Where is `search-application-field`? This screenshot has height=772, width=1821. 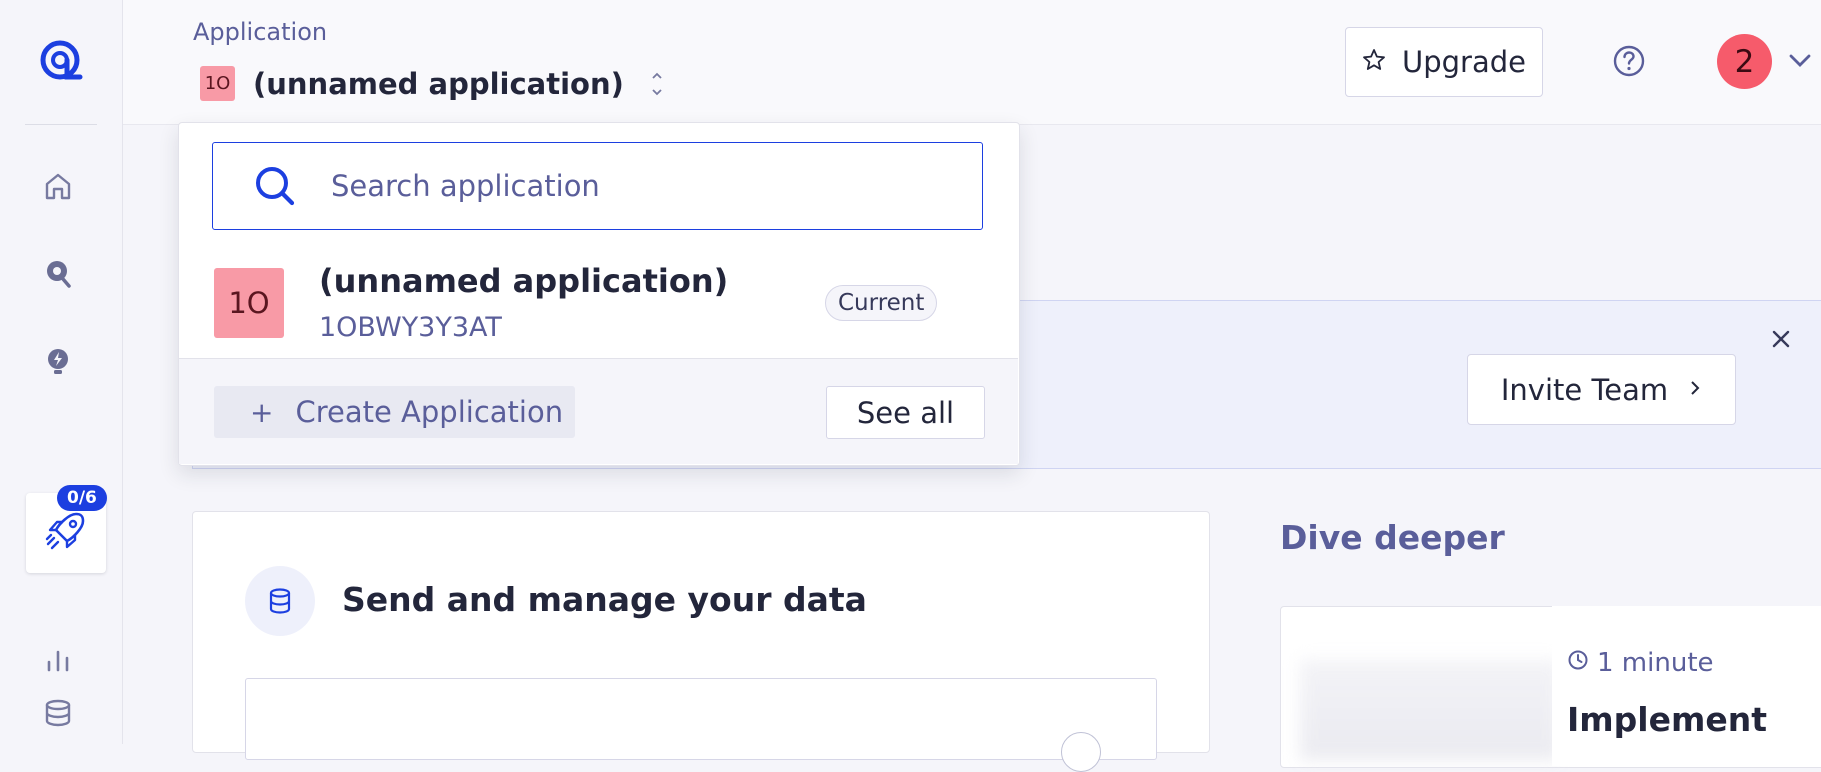 search-application-field is located at coordinates (597, 186).